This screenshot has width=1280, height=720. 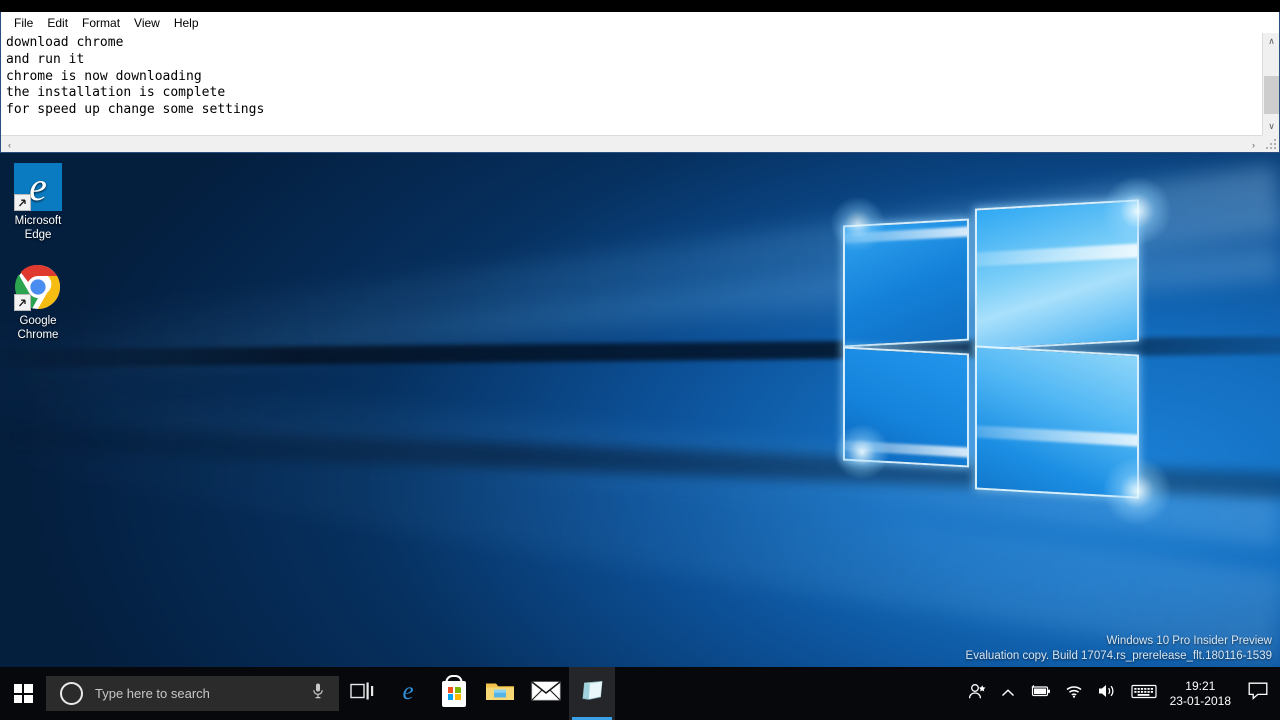 I want to click on battery-icon, so click(x=1040, y=693).